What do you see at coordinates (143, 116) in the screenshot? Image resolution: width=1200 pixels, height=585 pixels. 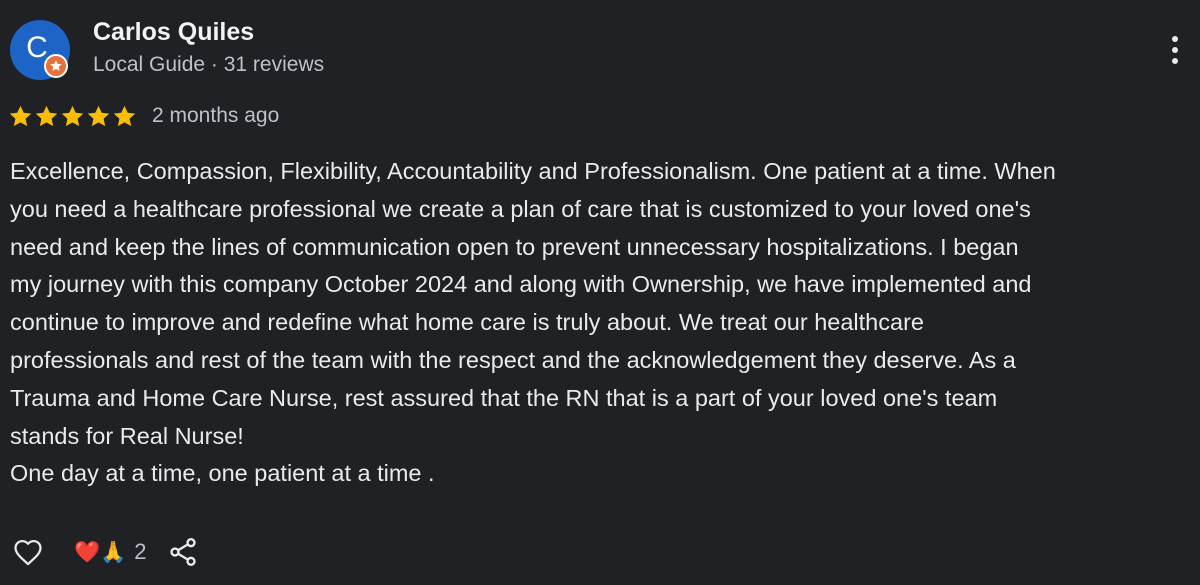 I see `rating-row: 2 months ago` at bounding box center [143, 116].